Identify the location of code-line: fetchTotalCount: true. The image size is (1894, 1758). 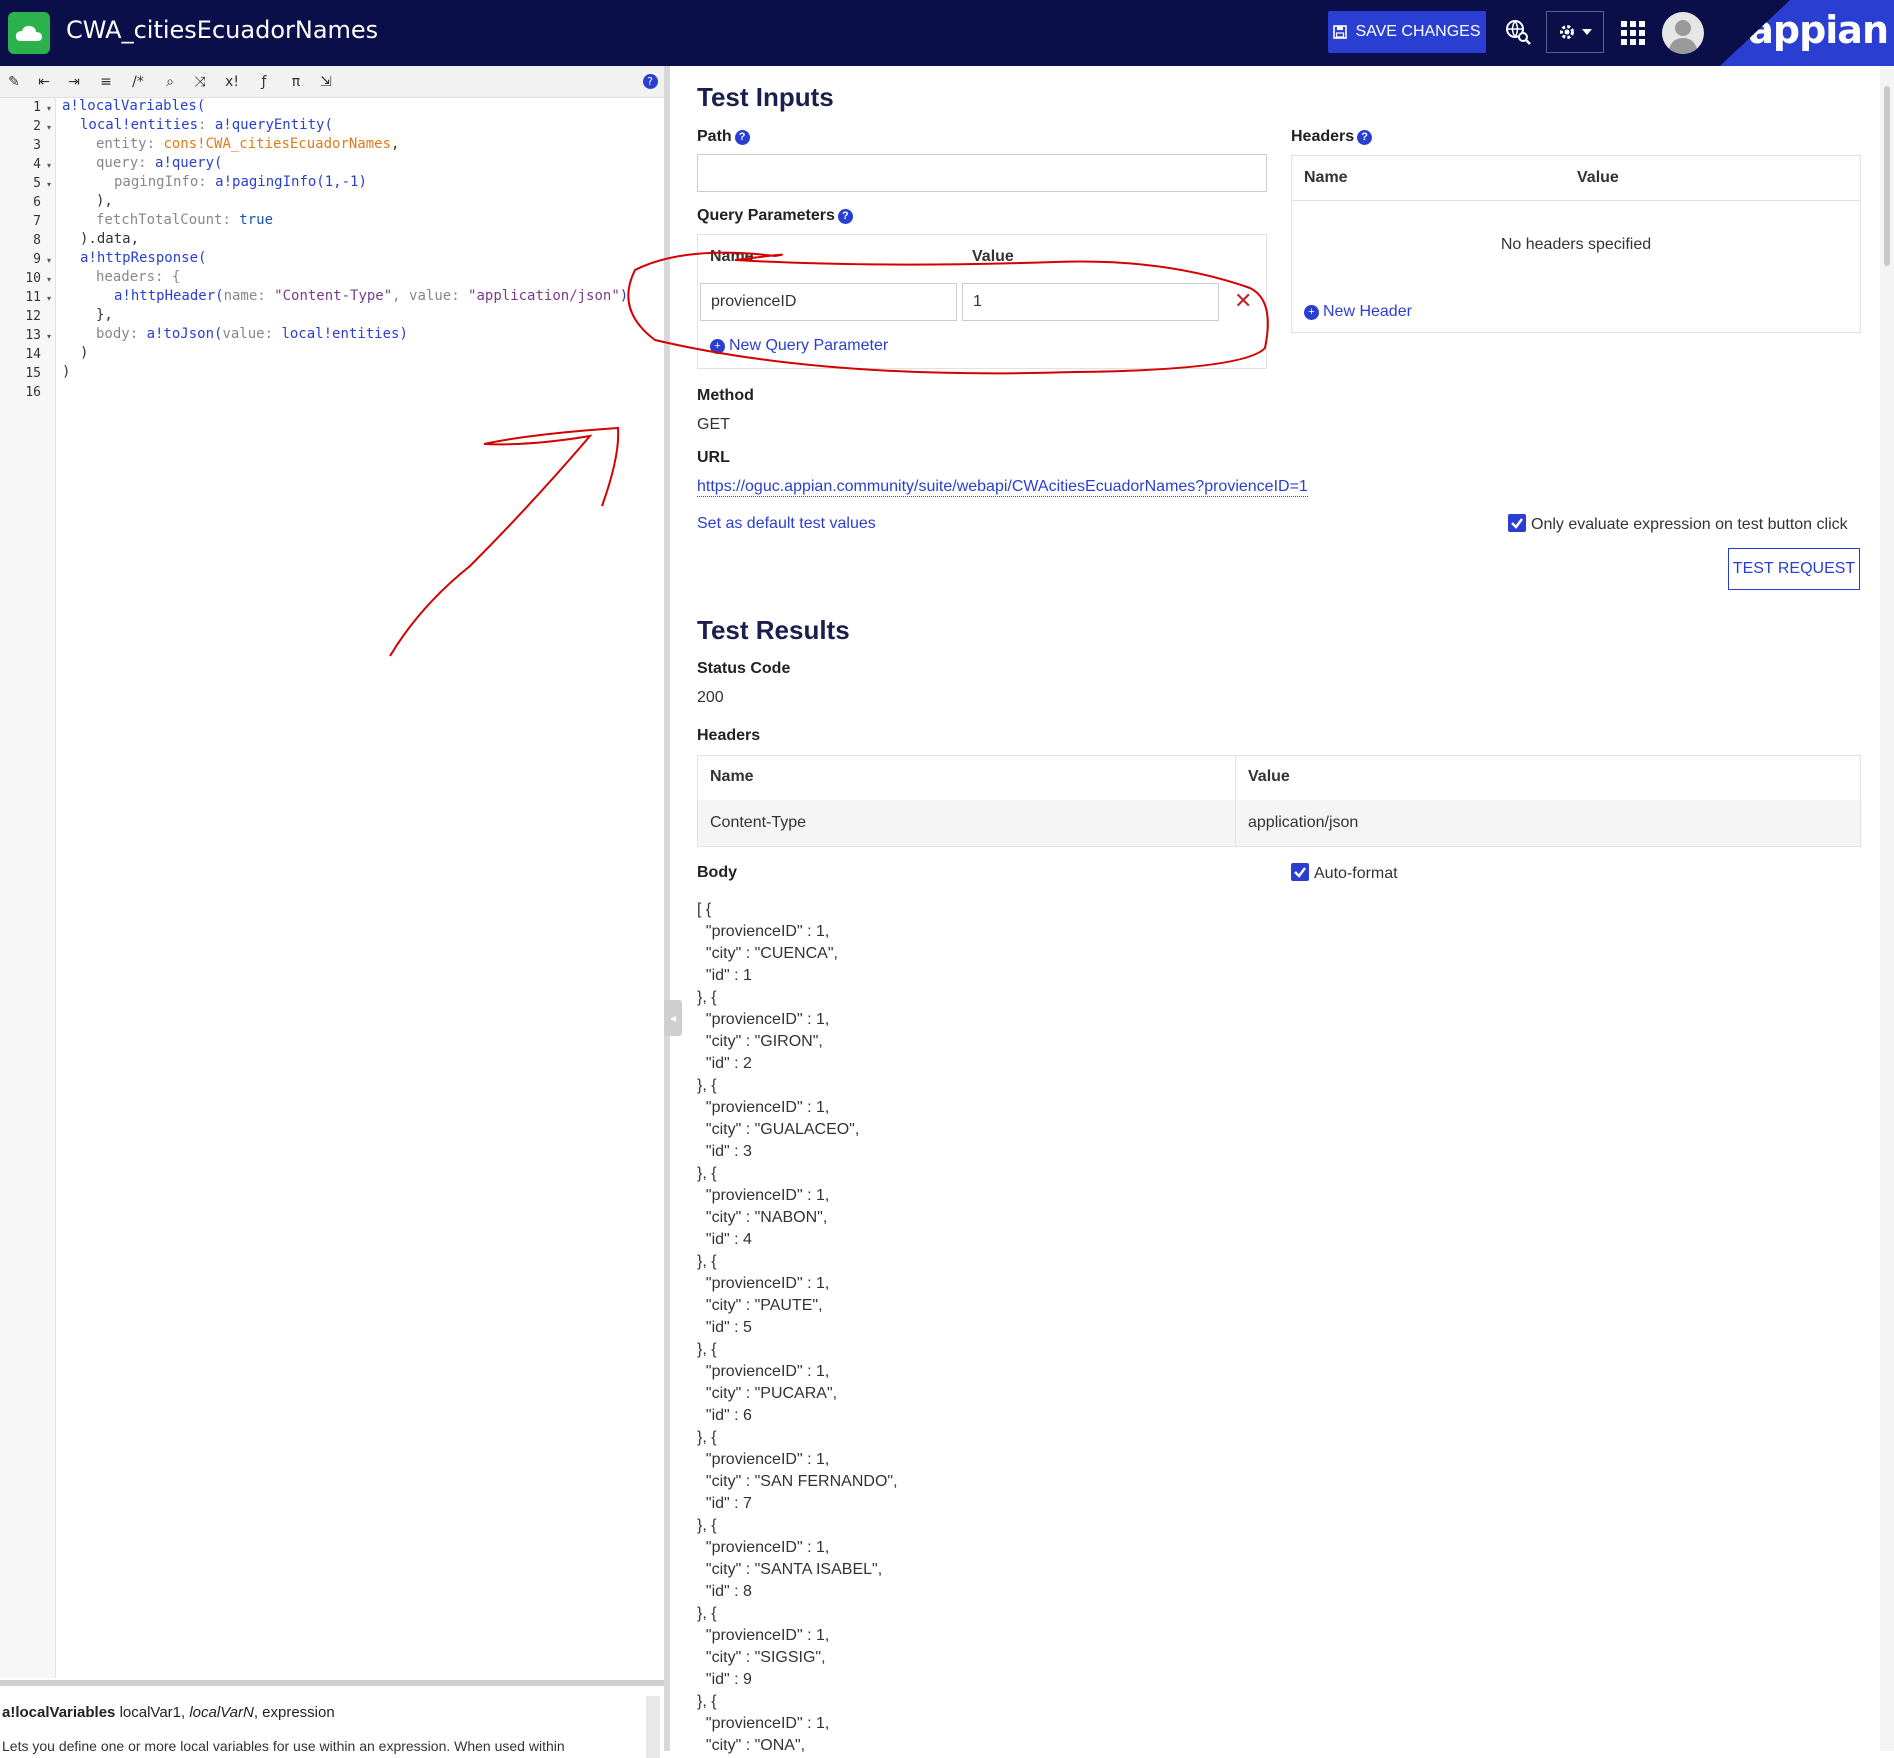
(184, 220).